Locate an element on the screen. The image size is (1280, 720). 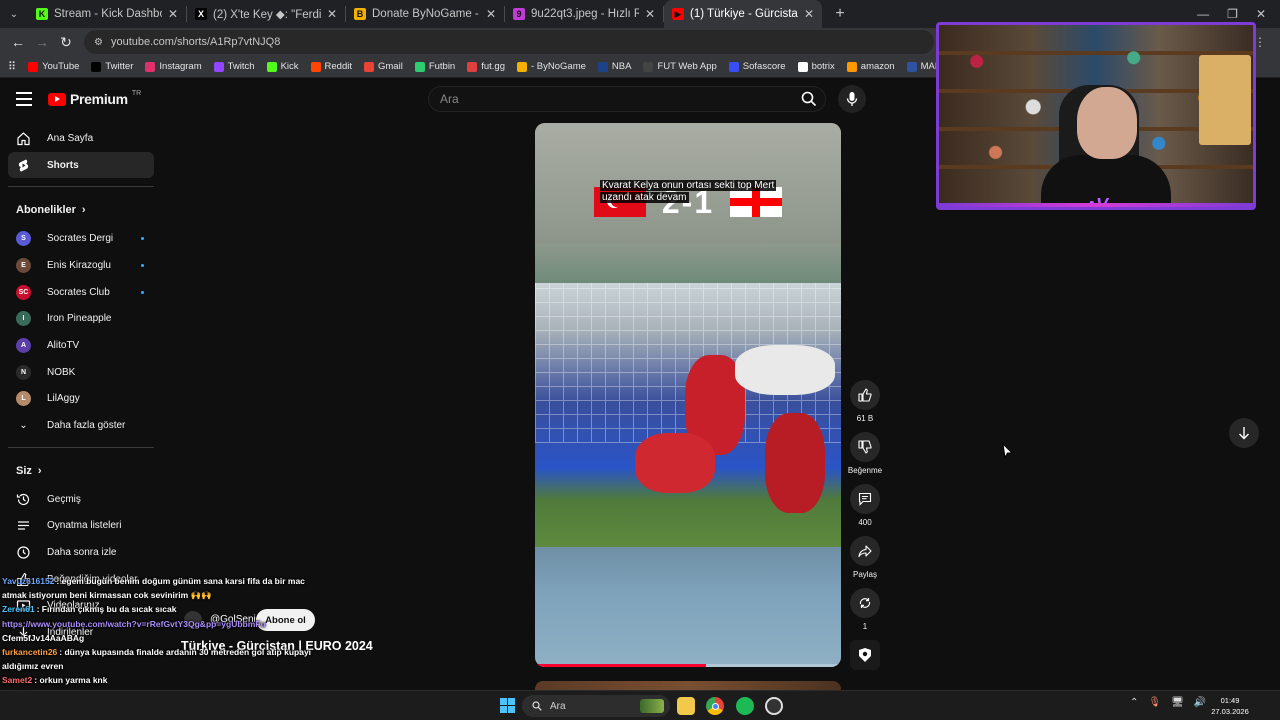
subscription-item: I Iron Pineapple is located at coordinates (81, 318).